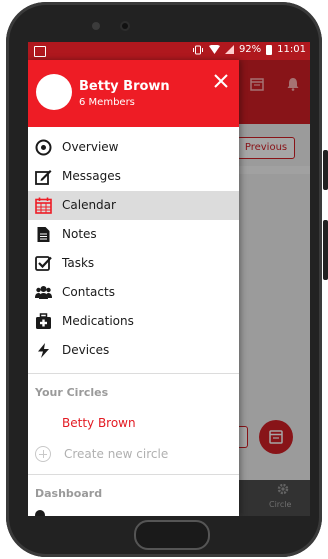  What do you see at coordinates (43, 350) in the screenshot?
I see `devices-icon` at bounding box center [43, 350].